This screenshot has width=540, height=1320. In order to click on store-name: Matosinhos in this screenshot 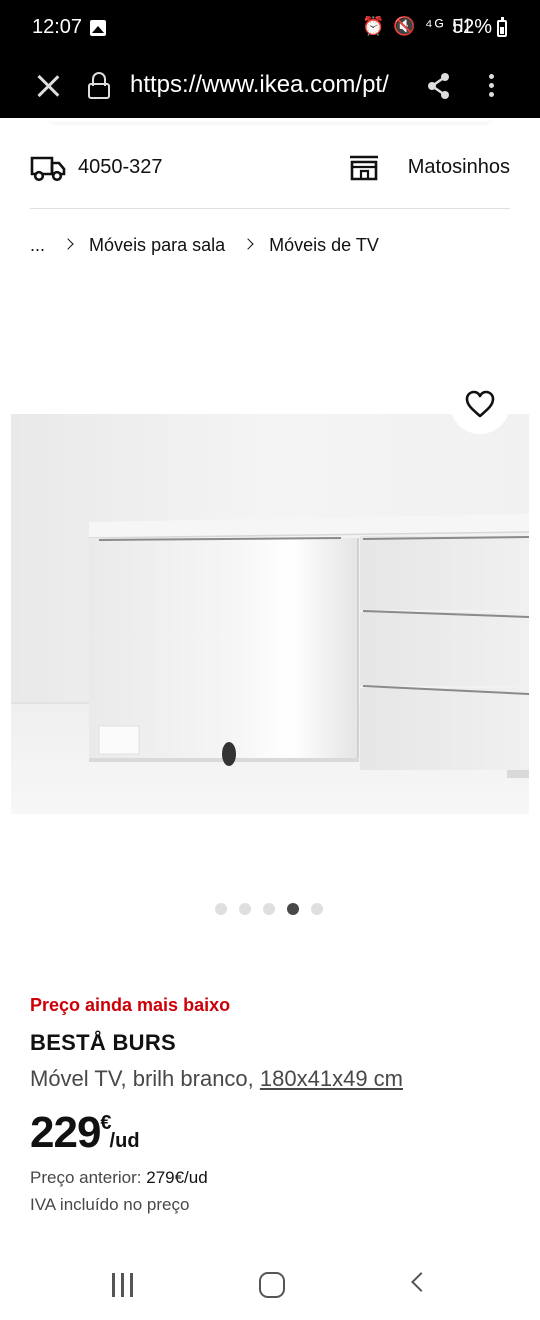, I will do `click(459, 167)`.